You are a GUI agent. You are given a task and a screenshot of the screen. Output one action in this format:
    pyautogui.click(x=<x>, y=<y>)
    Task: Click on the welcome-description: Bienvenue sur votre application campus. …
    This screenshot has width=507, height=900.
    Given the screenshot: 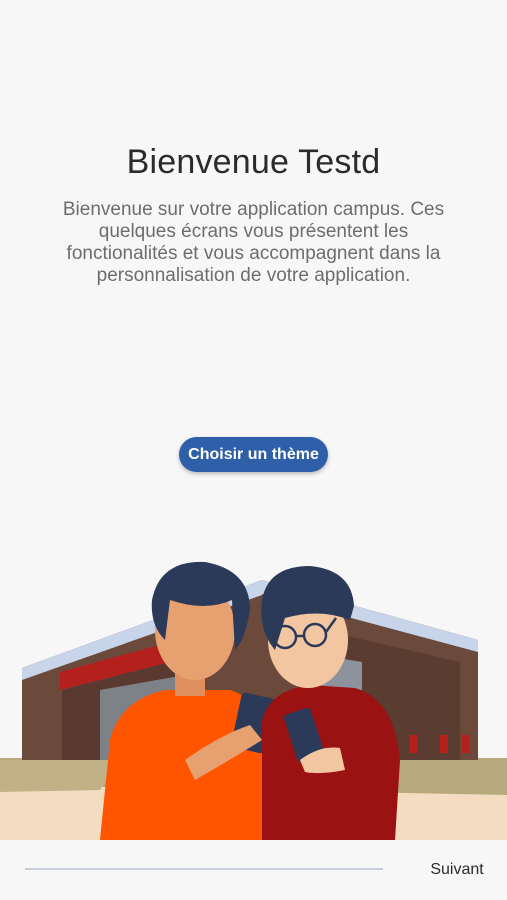 What is the action you would take?
    pyautogui.click(x=253, y=242)
    